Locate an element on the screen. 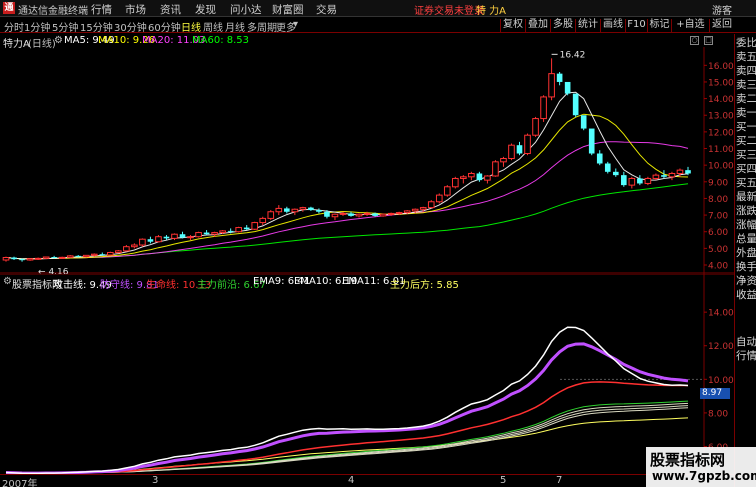  app-title: 通达信金融终端 is located at coordinates (53, 11).